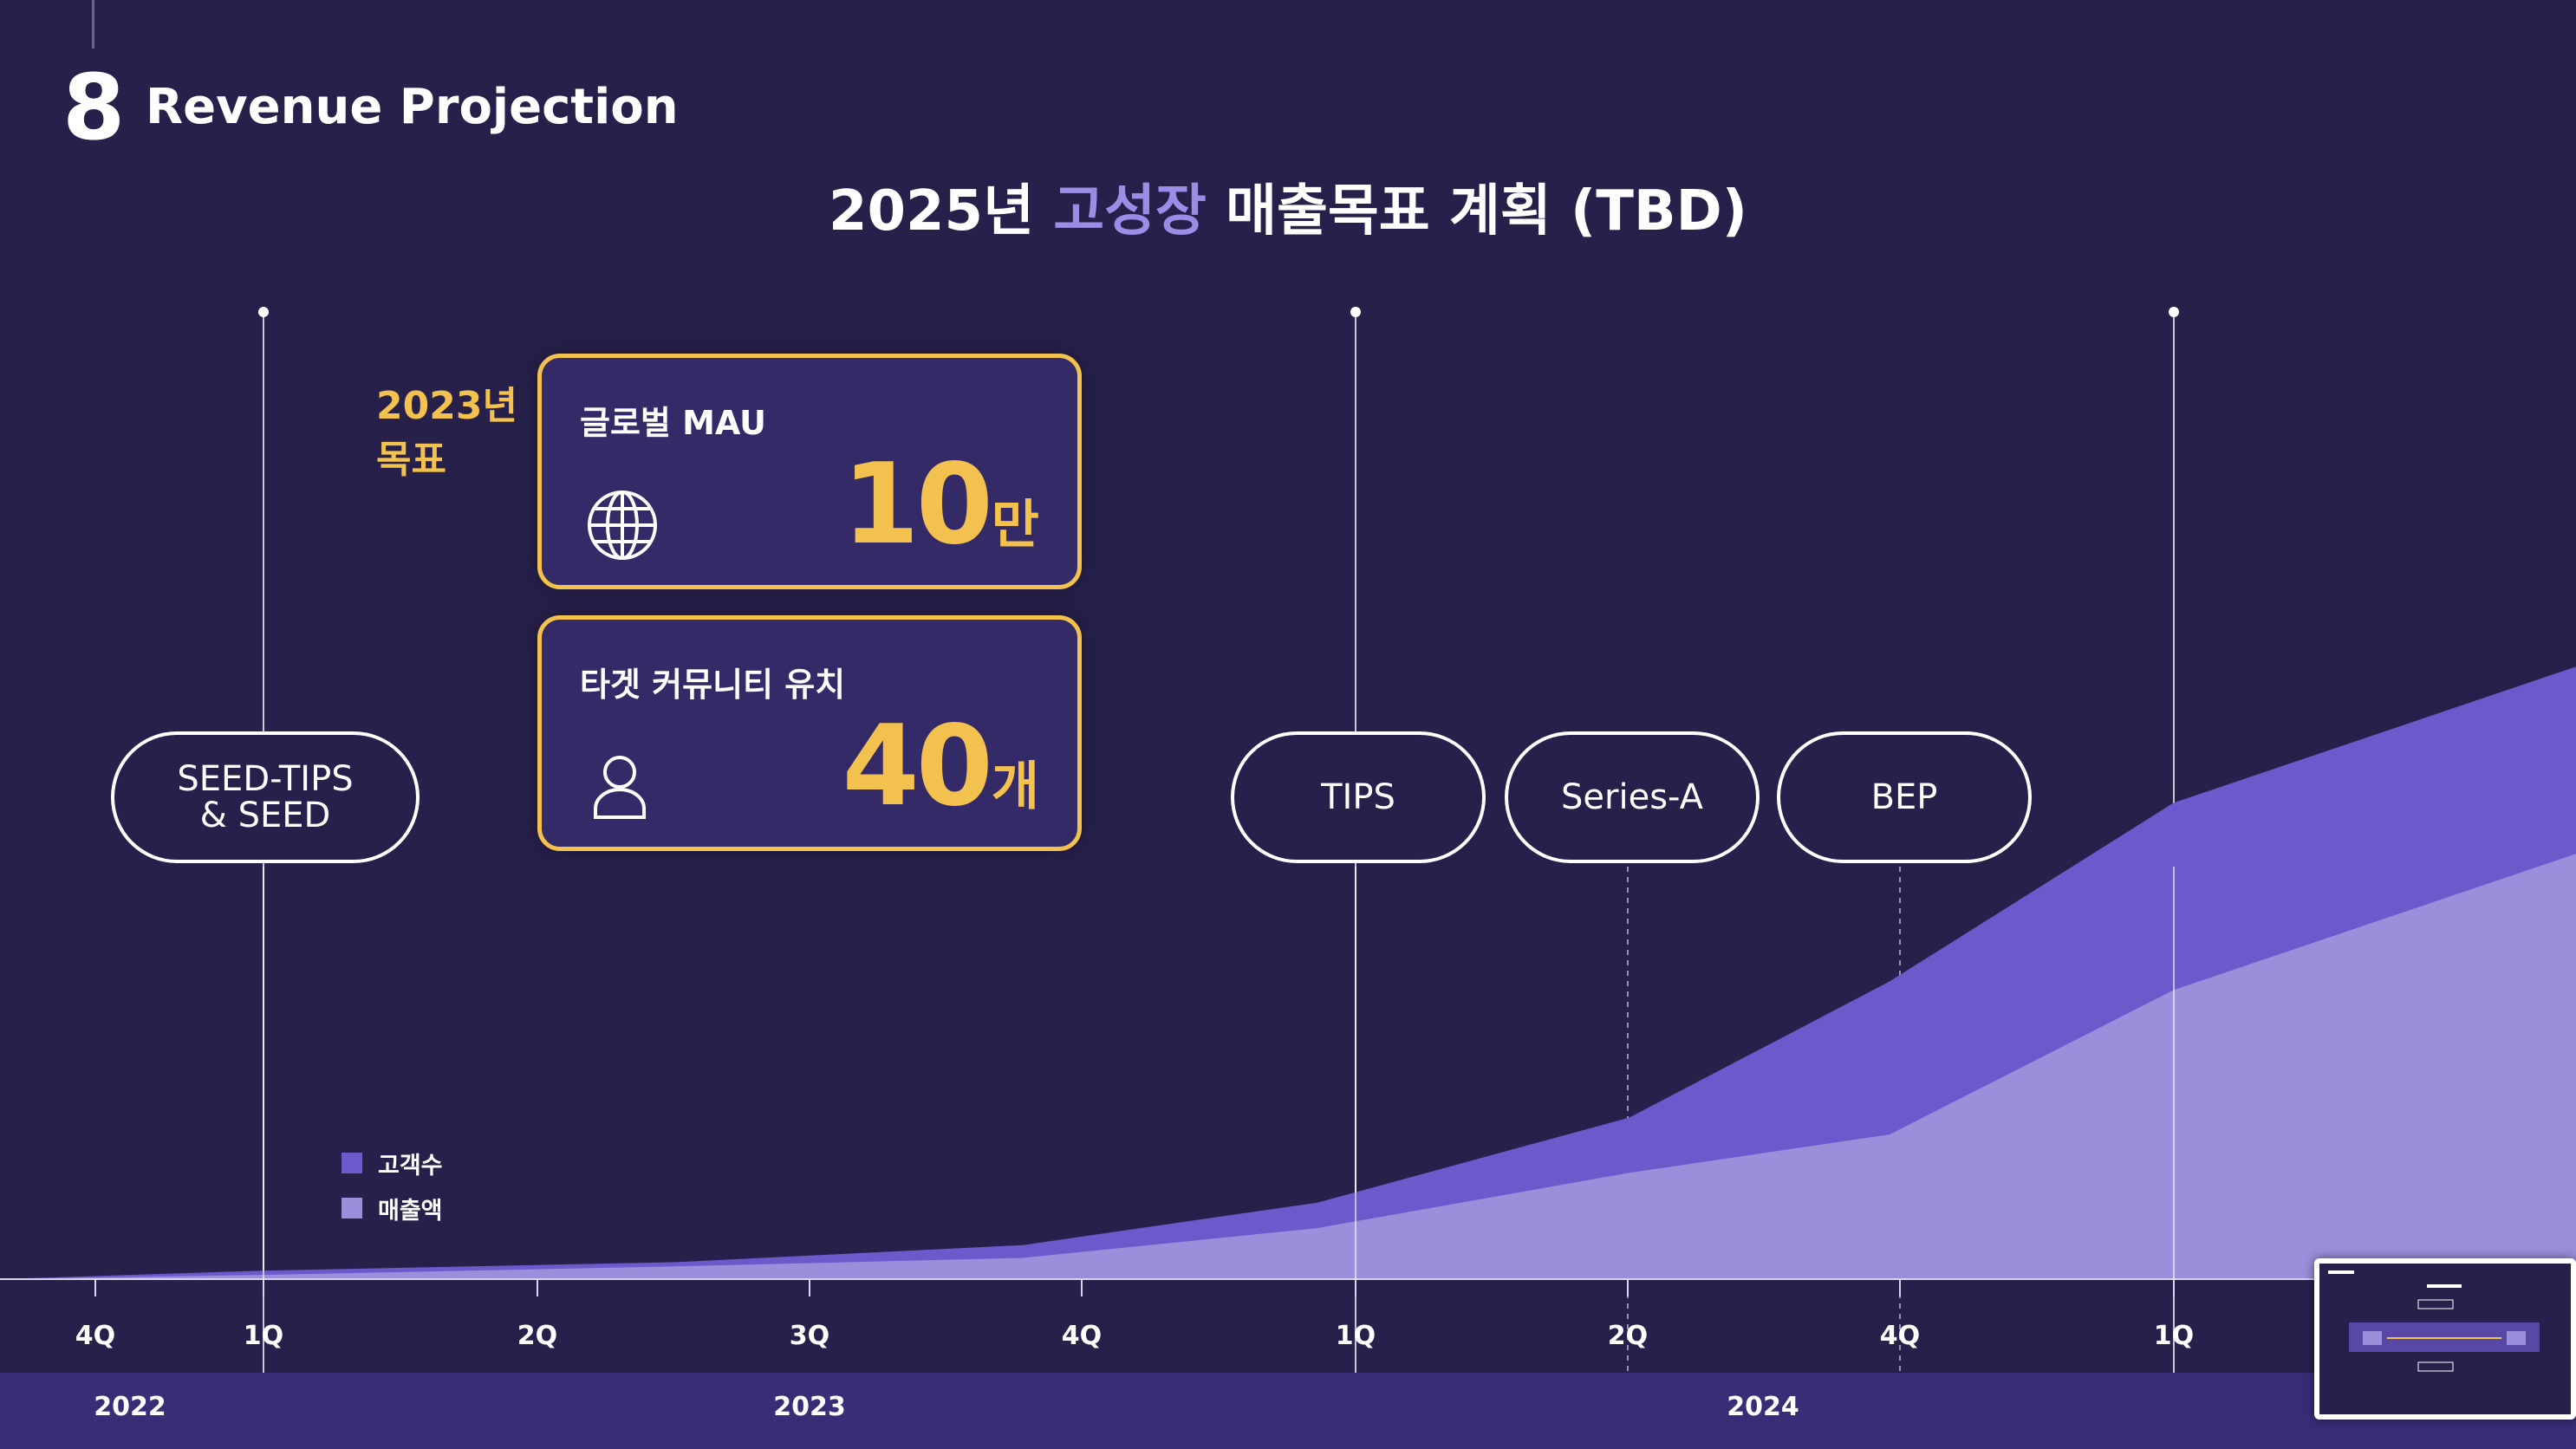  I want to click on x-tick-label: 3Q, so click(809, 1336).